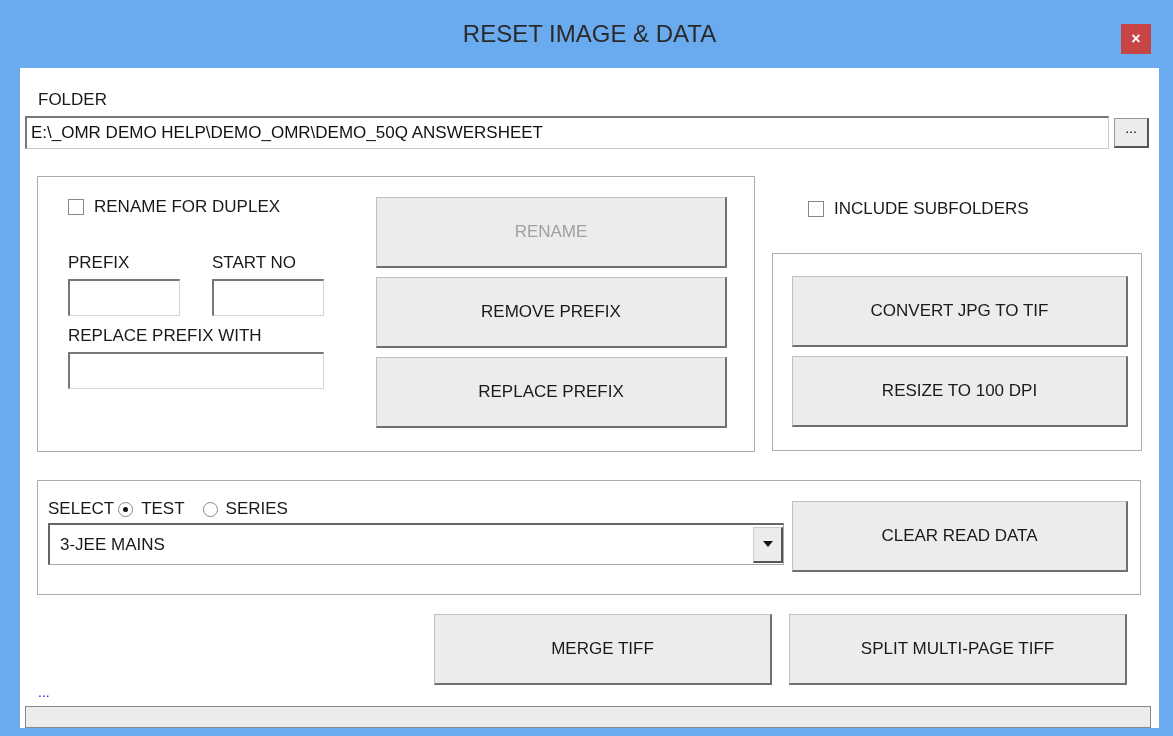 The image size is (1173, 736). I want to click on action-button: SPLIT MULTI-PAGE TIFF, so click(958, 649).